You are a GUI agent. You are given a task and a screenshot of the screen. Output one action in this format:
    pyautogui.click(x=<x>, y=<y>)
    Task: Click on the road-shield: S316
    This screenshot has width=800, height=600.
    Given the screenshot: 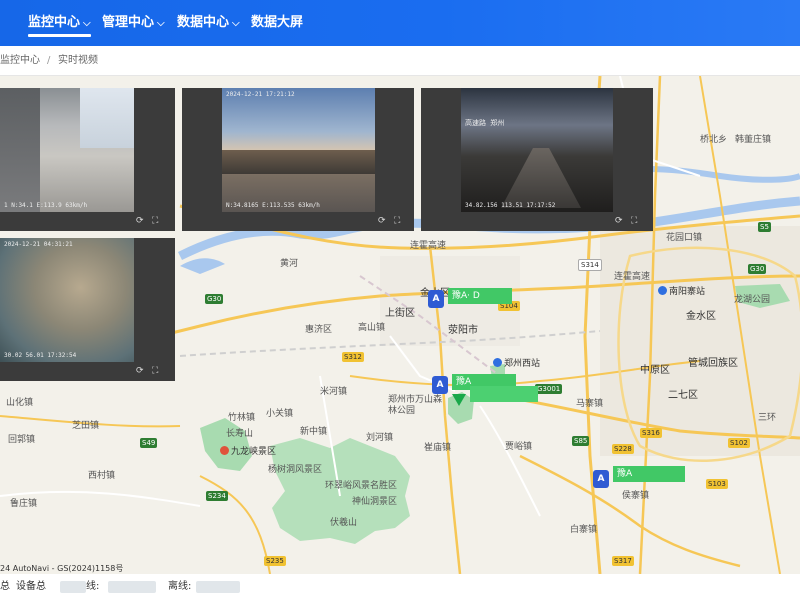 What is the action you would take?
    pyautogui.click(x=651, y=433)
    